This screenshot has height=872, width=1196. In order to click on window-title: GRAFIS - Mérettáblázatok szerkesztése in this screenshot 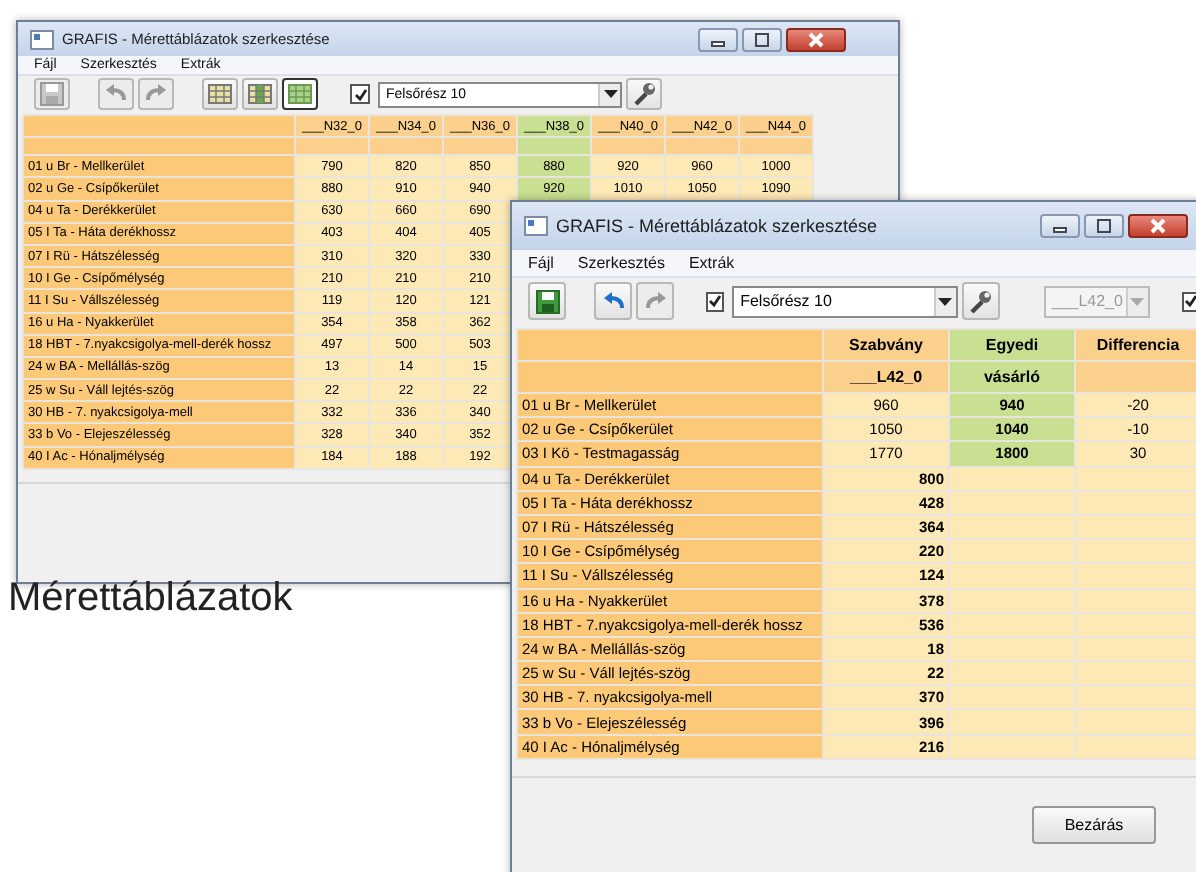, I will do `click(718, 226)`.